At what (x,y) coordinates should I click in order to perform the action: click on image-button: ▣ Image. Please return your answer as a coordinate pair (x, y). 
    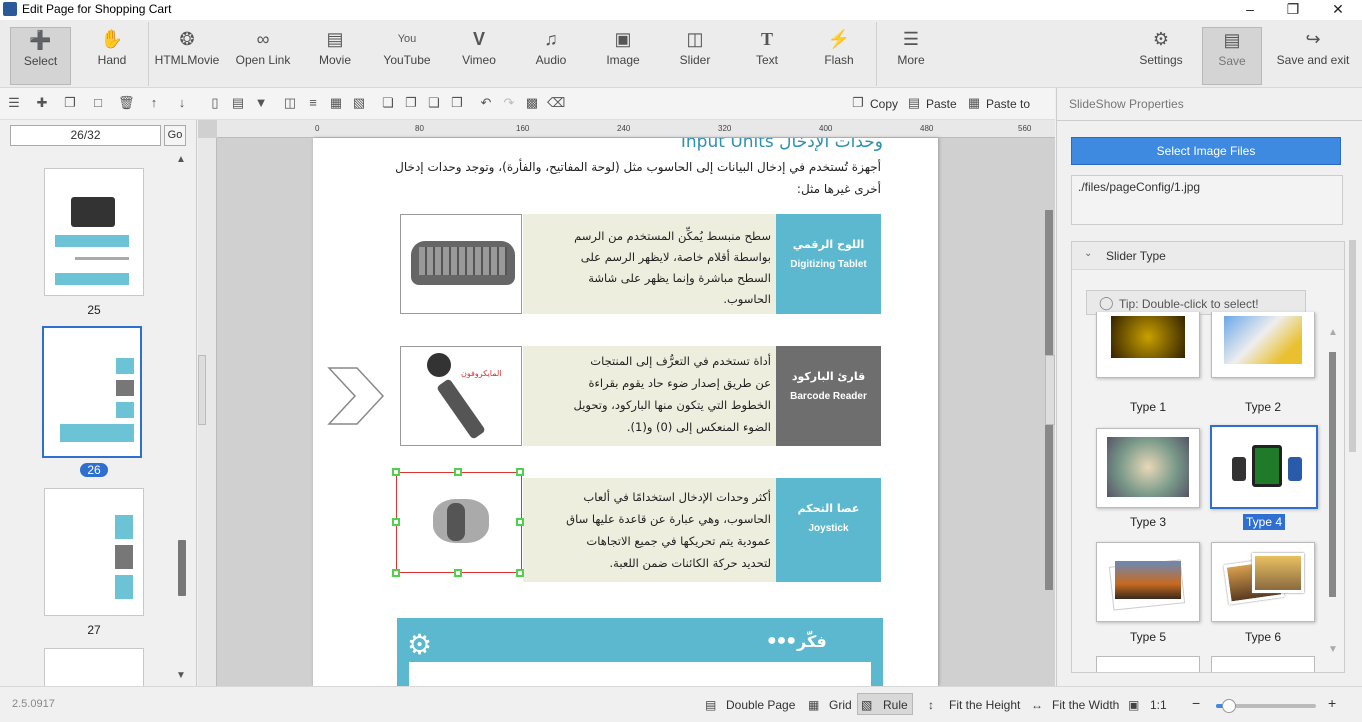
    Looking at the image, I should click on (623, 56).